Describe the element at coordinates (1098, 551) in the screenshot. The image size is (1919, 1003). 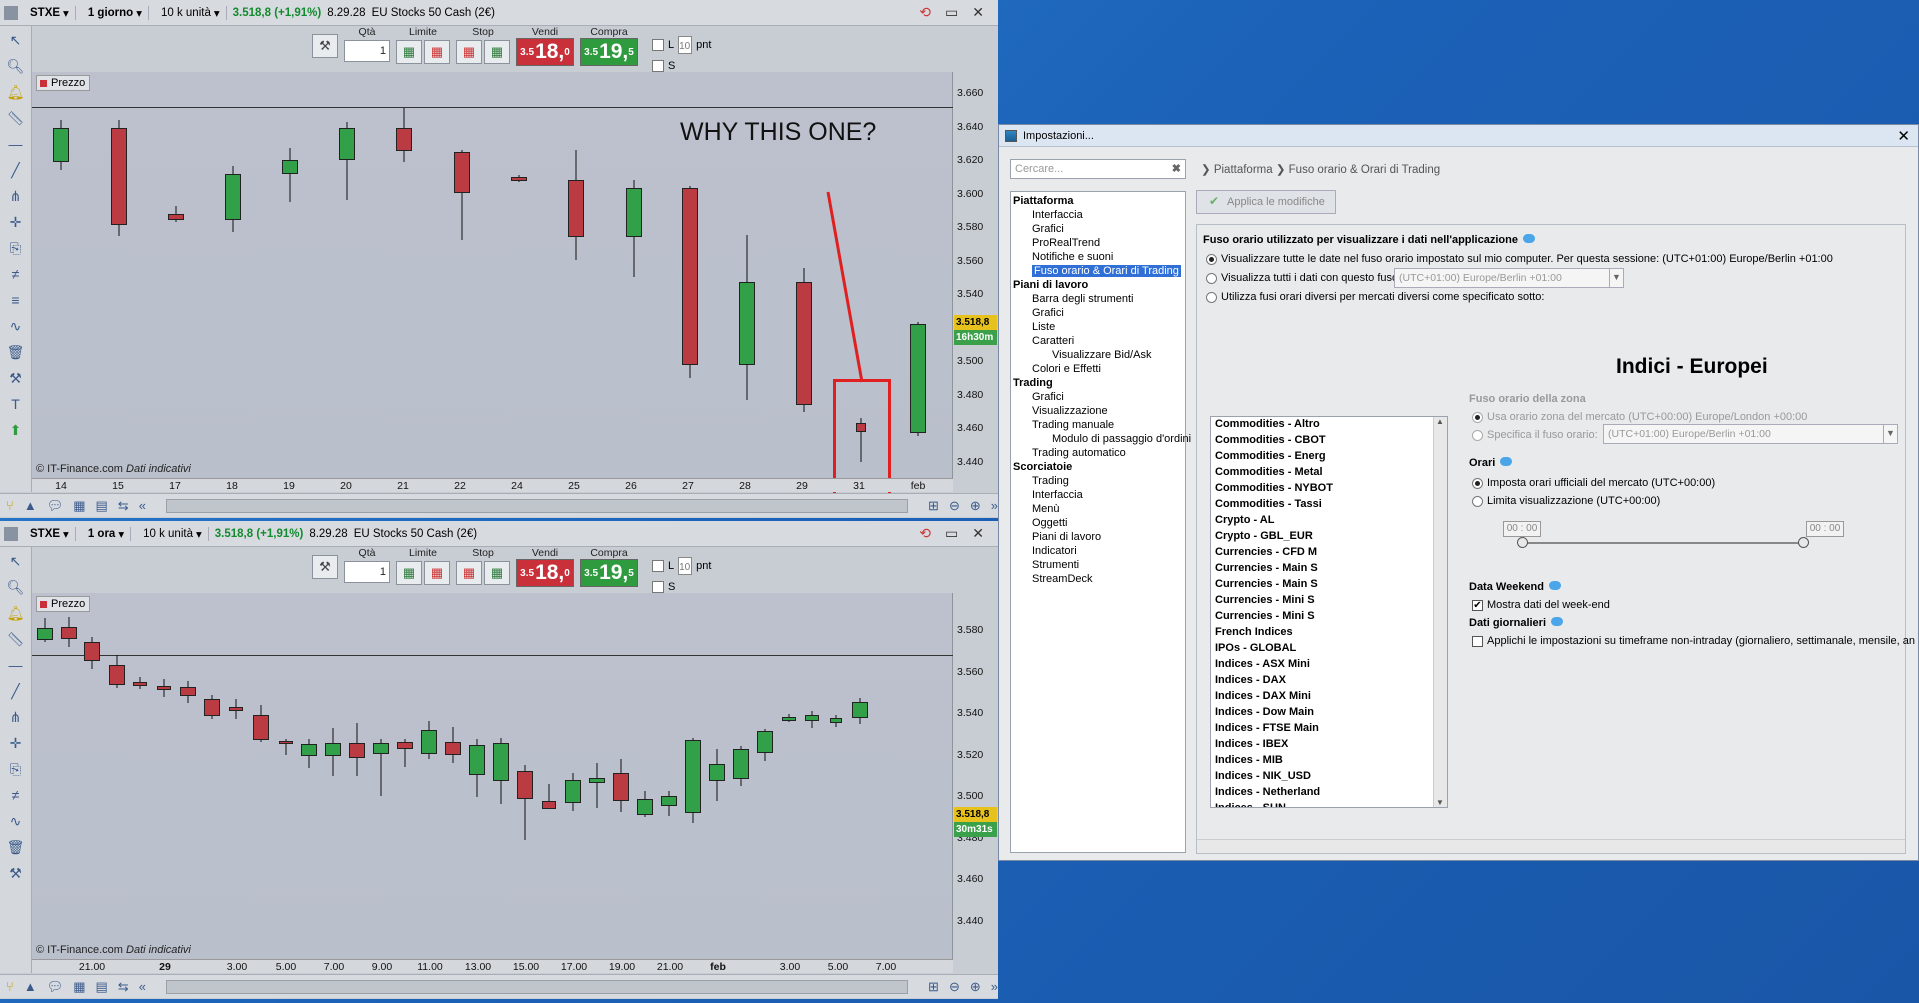
I see `settings-tree-item: Indicatori` at that location.